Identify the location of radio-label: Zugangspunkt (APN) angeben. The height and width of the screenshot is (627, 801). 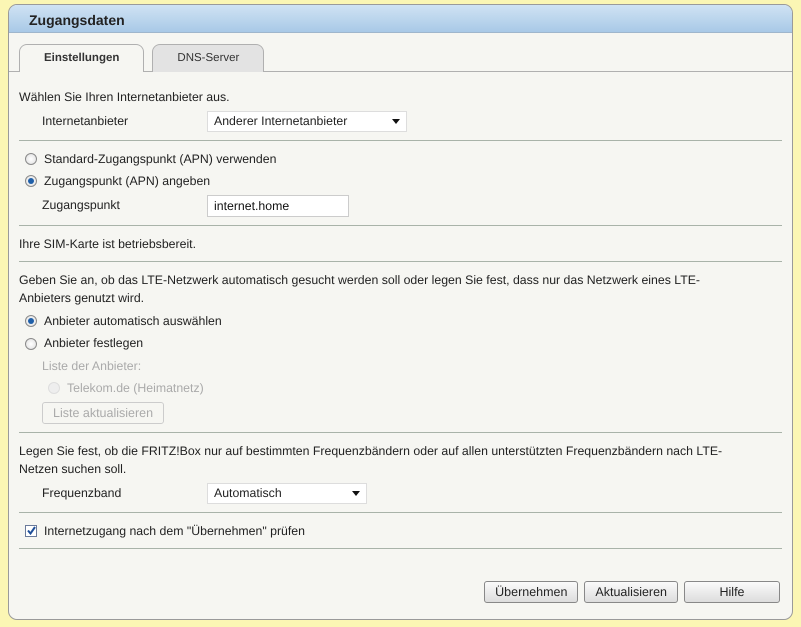
(127, 181).